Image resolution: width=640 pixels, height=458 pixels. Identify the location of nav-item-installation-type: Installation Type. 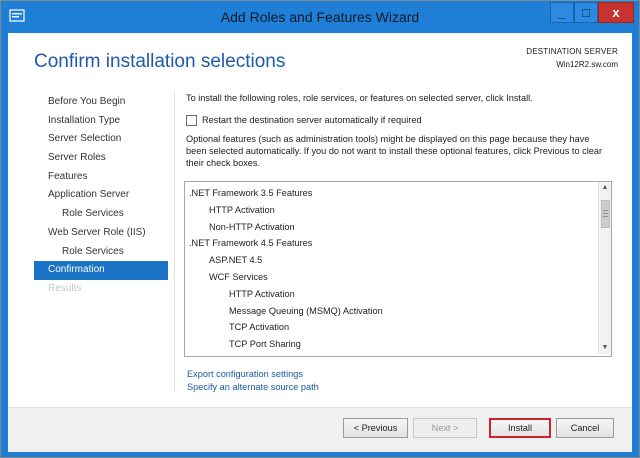
(101, 121).